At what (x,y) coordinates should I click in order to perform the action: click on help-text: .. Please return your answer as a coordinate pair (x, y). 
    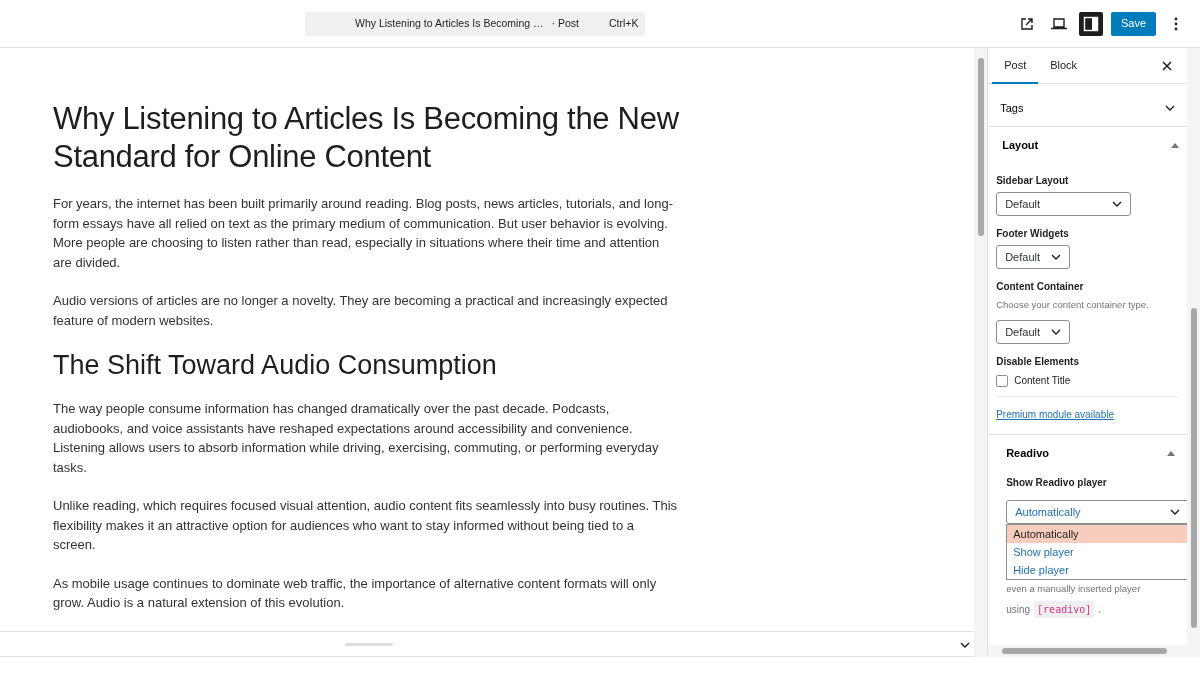
    Looking at the image, I should click on (1100, 609).